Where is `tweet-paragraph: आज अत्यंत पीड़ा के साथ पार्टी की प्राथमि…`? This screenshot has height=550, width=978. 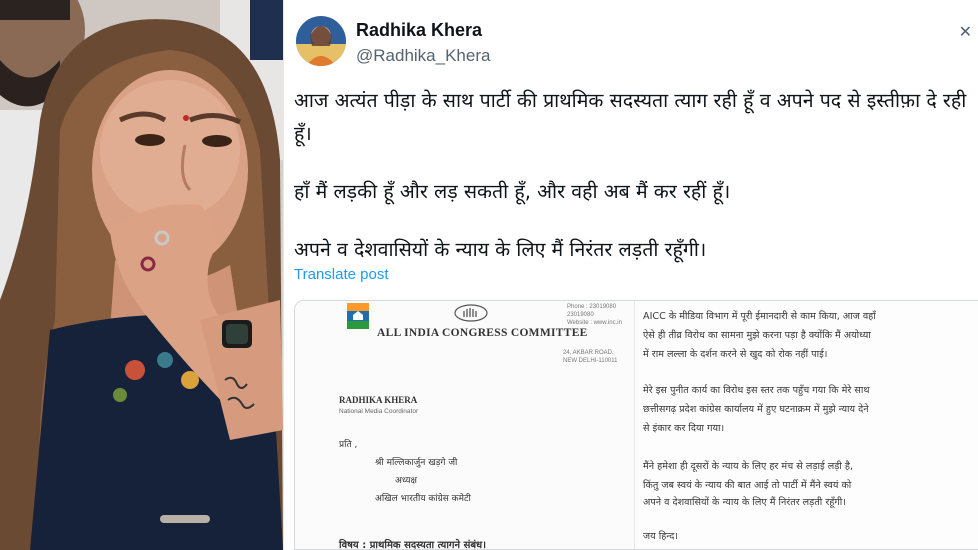 tweet-paragraph: आज अत्यंत पीड़ा के साथ पार्टी की प्राथमि… is located at coordinates (630, 117).